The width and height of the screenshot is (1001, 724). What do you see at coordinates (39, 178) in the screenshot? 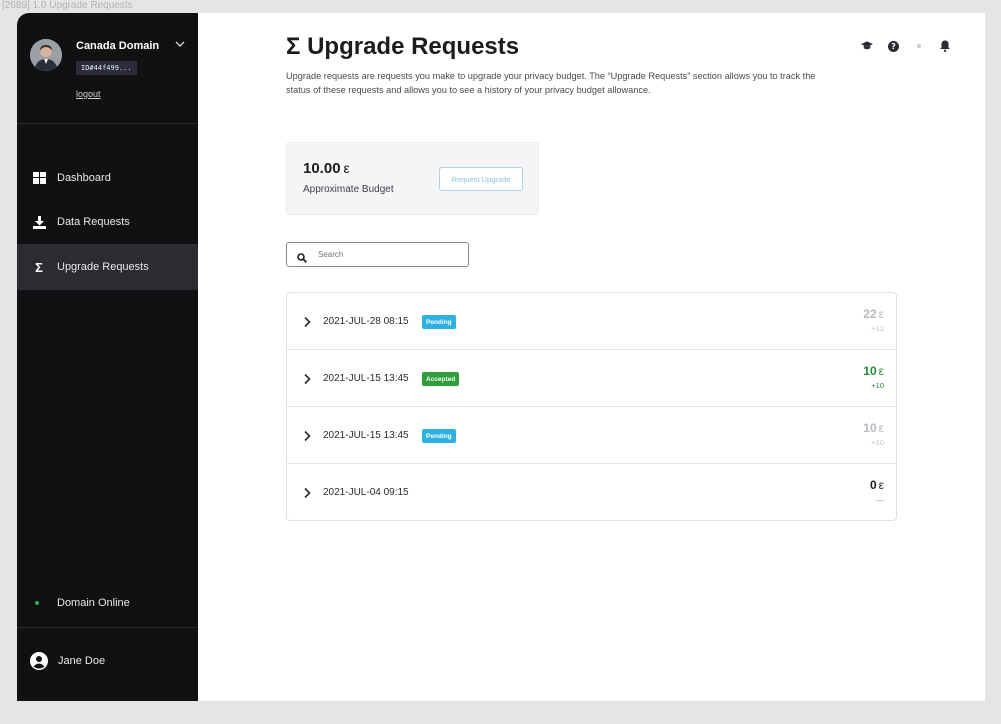
I see `dashboard-grid-icon` at bounding box center [39, 178].